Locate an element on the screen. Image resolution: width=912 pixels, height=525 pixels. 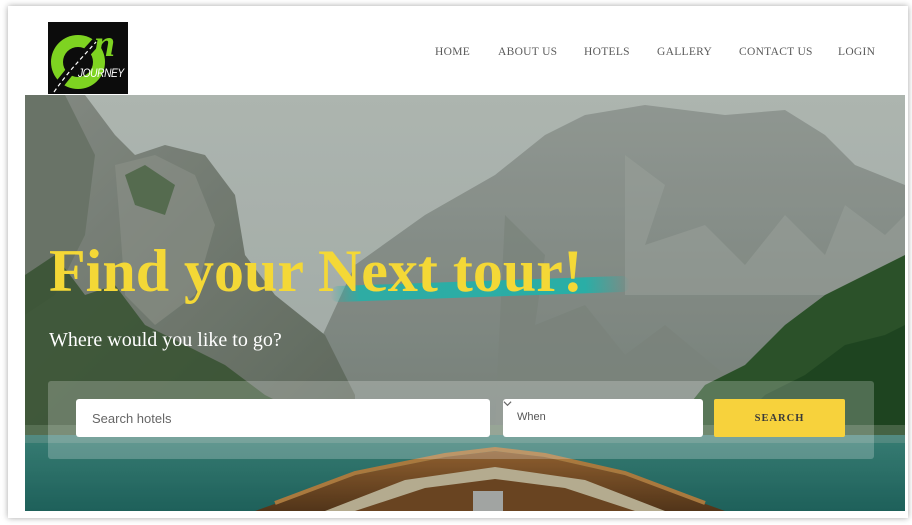
when-dropdown-label: When is located at coordinates (531, 417).